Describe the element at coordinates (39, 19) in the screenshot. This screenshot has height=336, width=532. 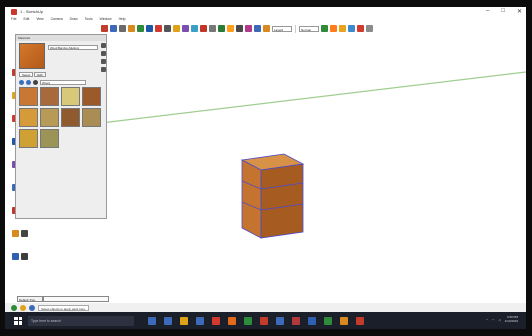
I see `menu-view: View` at that location.